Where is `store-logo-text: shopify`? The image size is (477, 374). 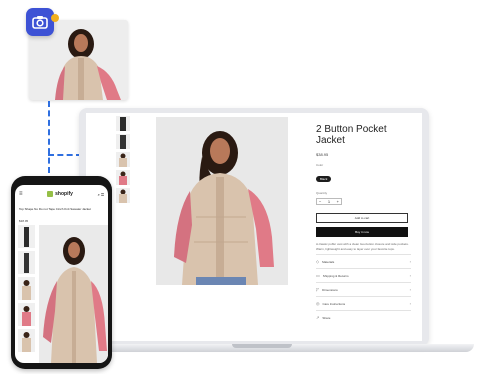
store-logo-text: shopify is located at coordinates (64, 194).